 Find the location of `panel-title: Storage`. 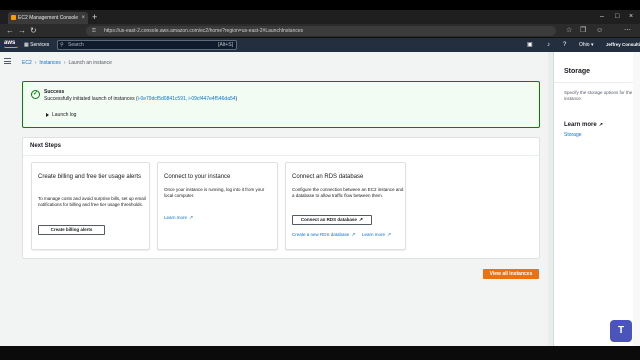

panel-title: Storage is located at coordinates (577, 71).